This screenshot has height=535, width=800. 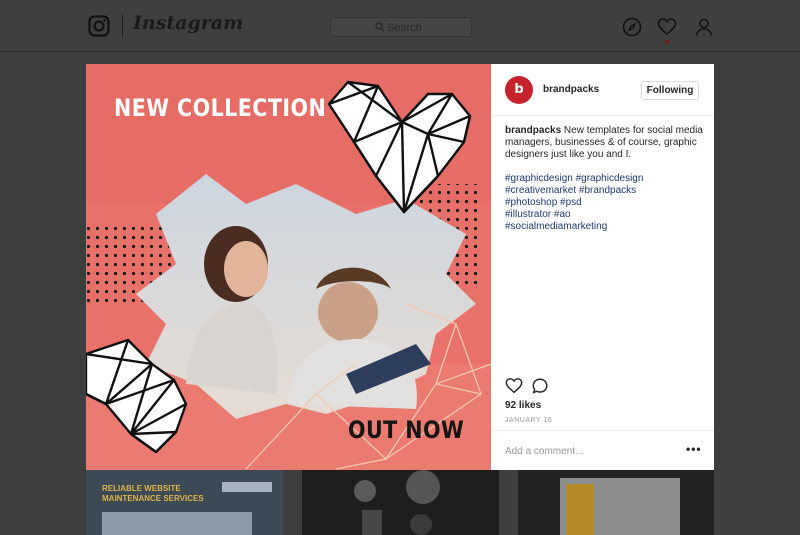 I want to click on hashtag-line: #illustrator #ao, so click(x=605, y=215).